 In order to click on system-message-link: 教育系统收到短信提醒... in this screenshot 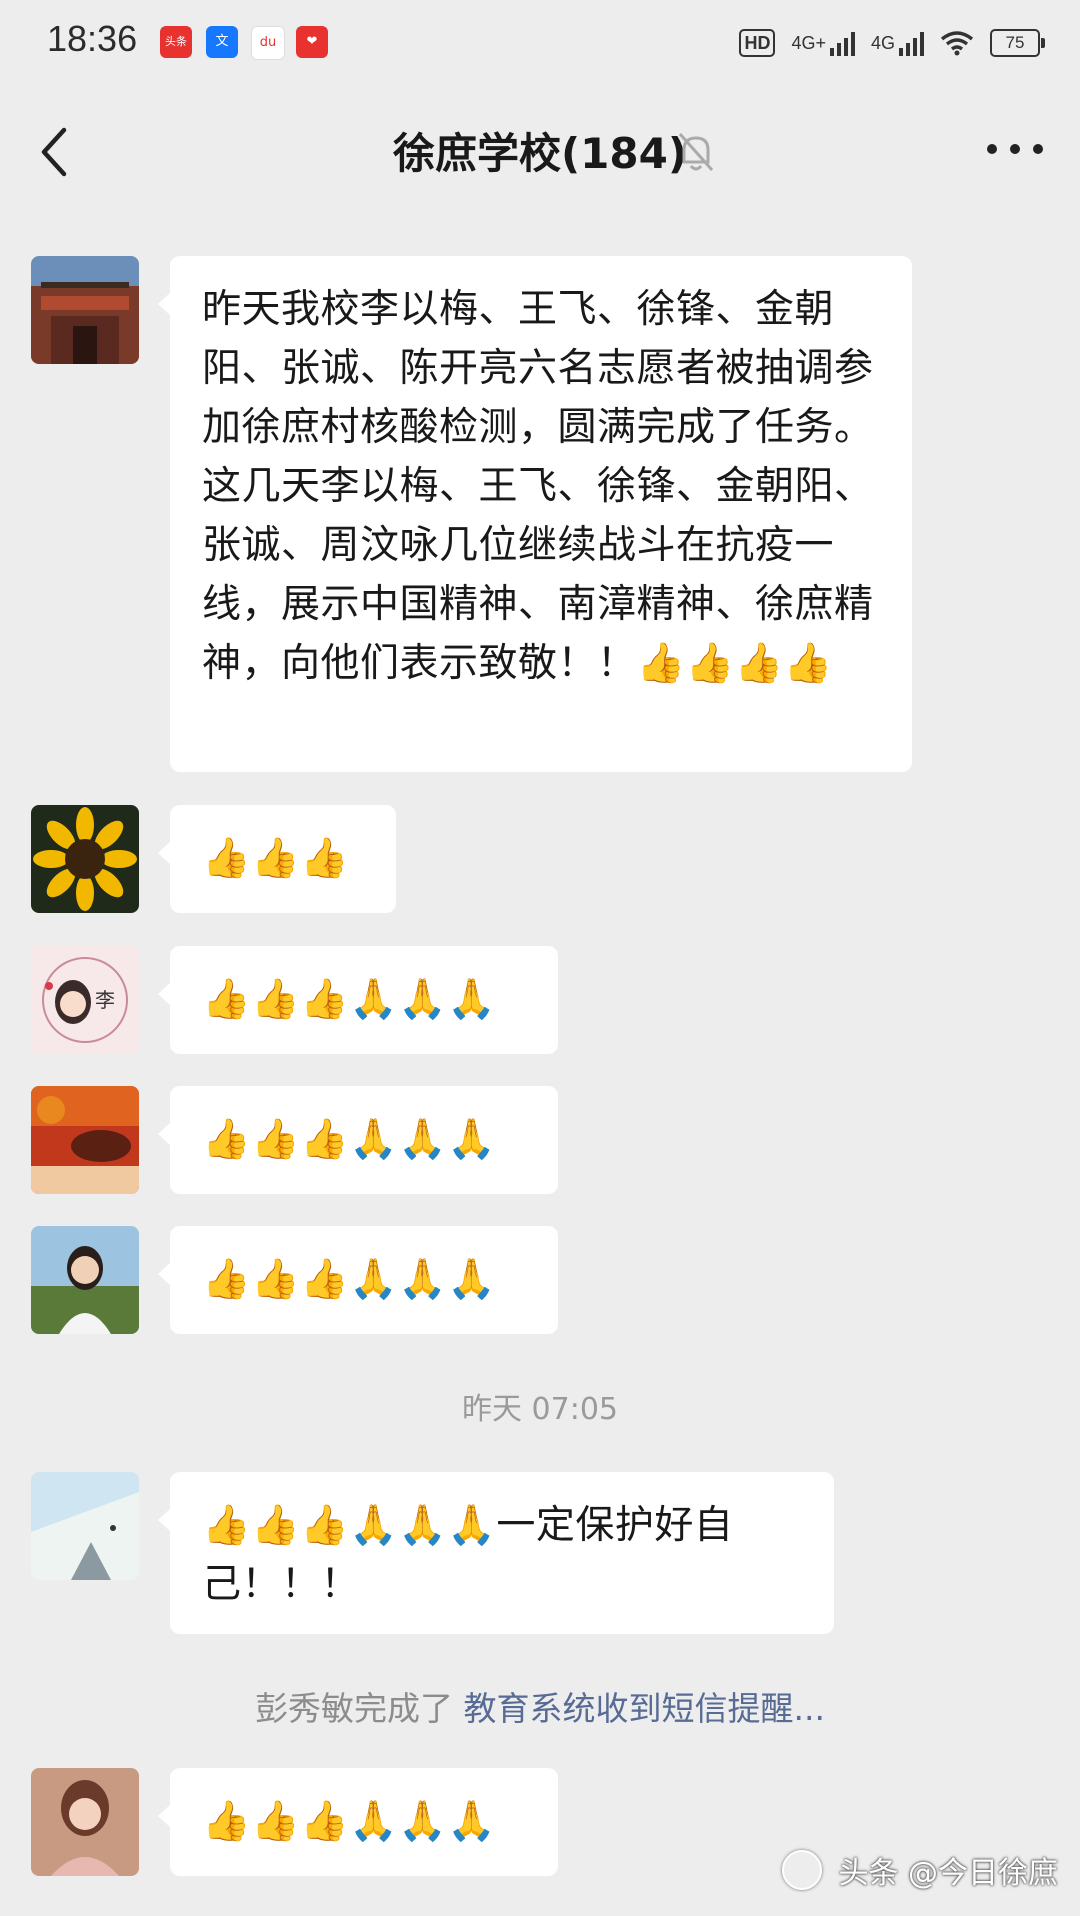, I will do `click(644, 1708)`.